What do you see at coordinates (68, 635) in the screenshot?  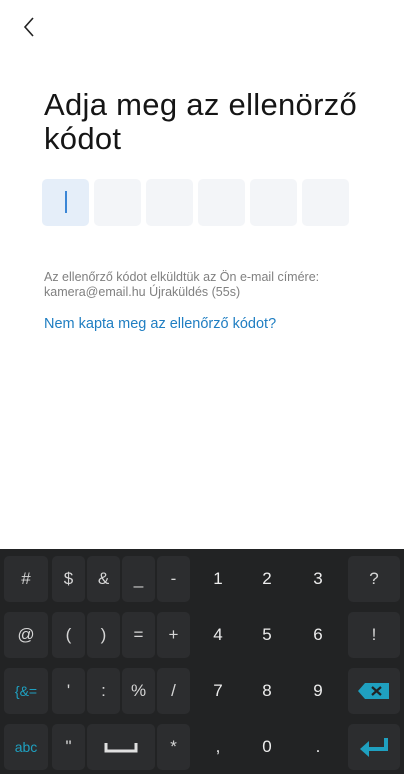 I see `key: (` at bounding box center [68, 635].